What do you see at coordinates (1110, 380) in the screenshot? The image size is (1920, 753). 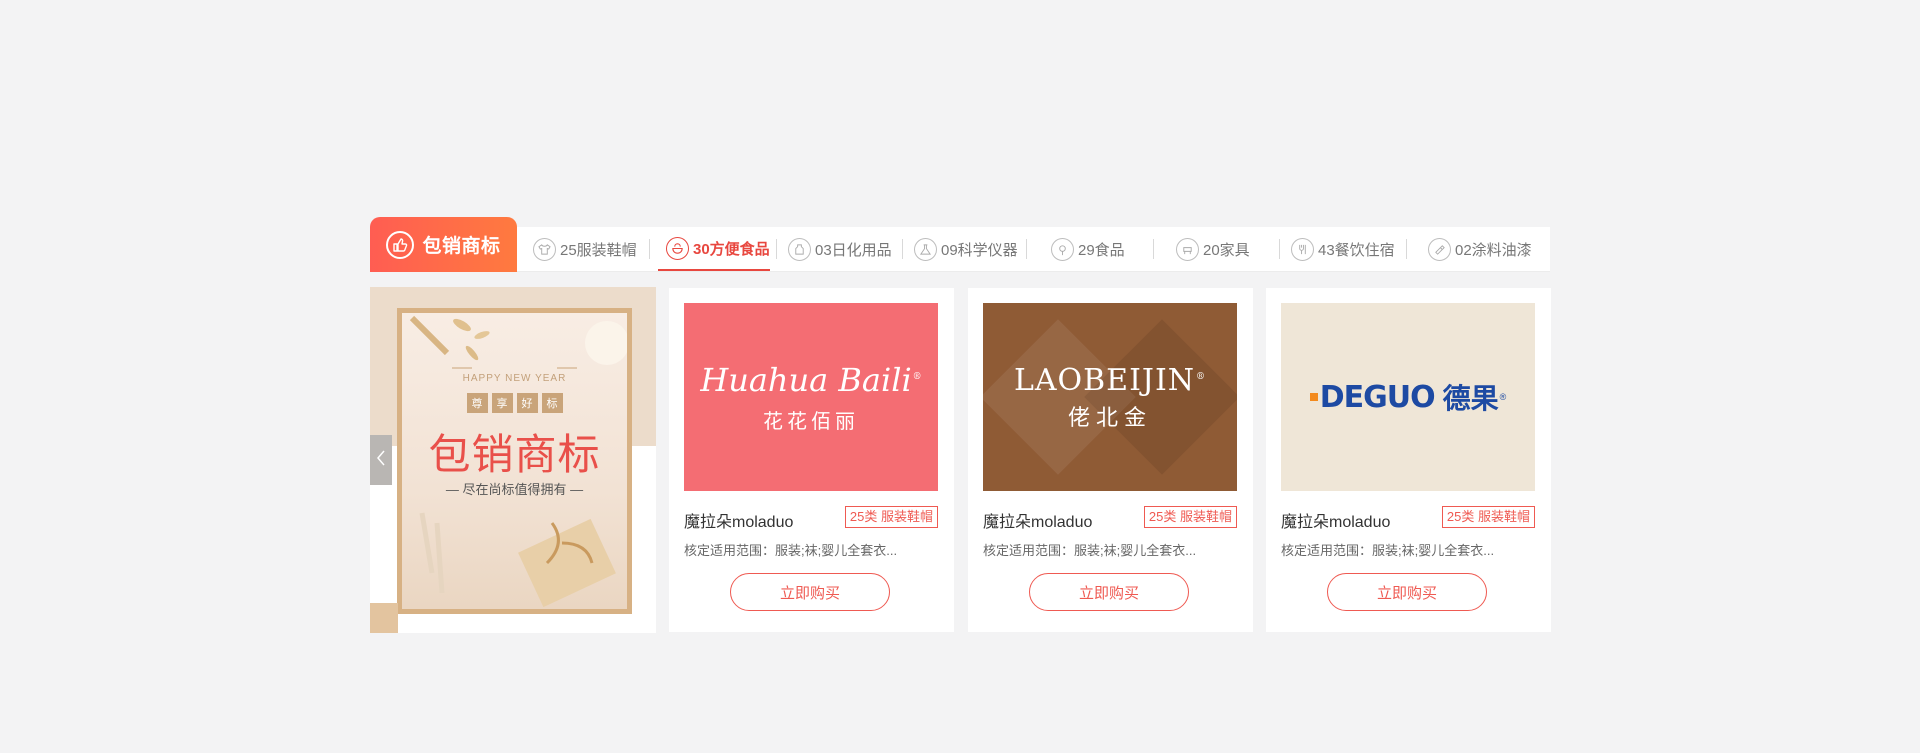 I see `brand-wordmark: LAOBEIJIN®` at bounding box center [1110, 380].